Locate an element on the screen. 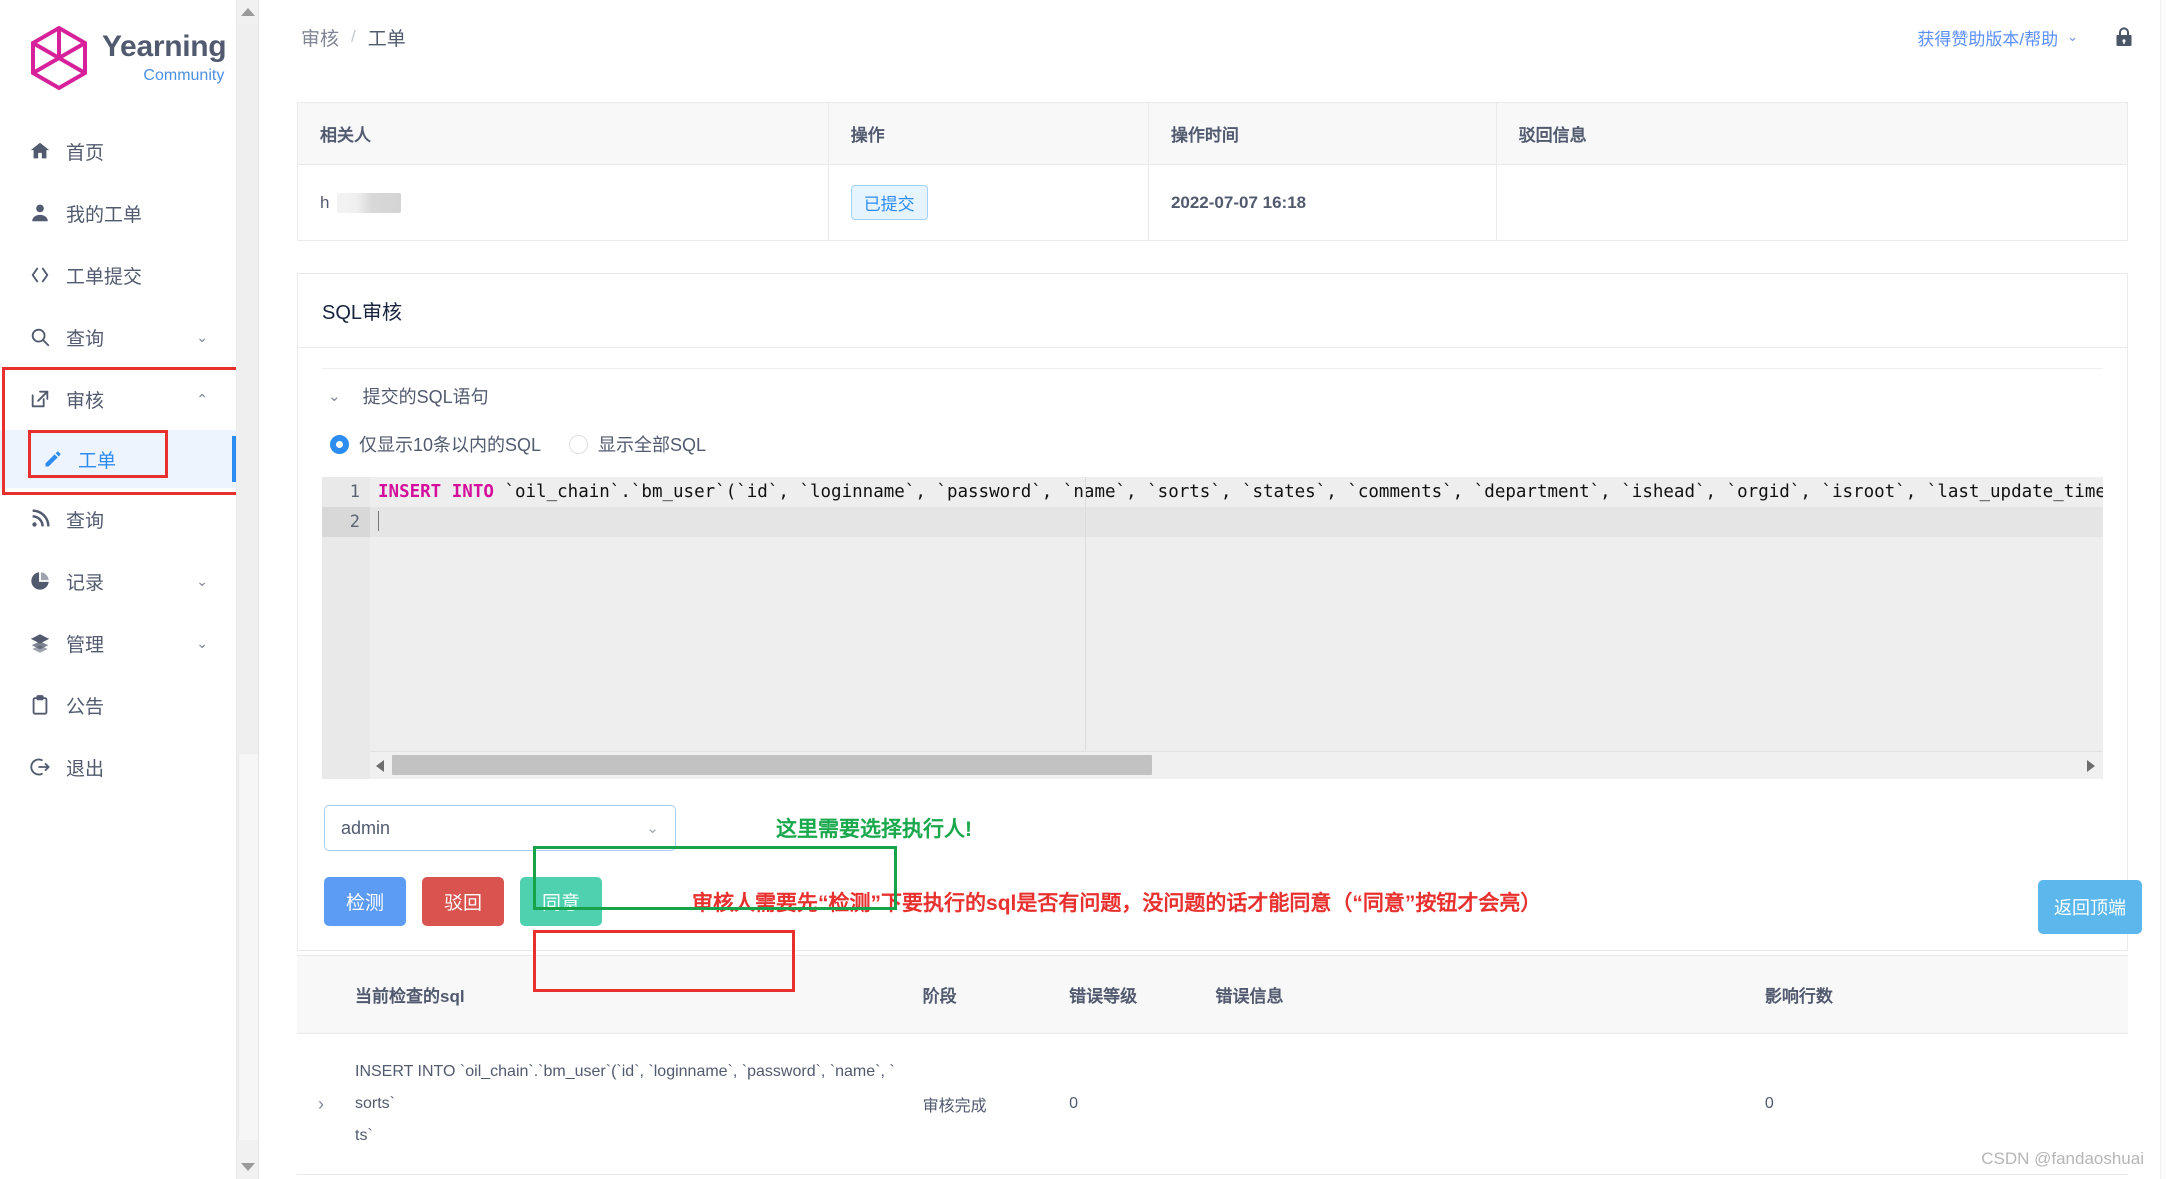  result-col-expander is located at coordinates (321, 994).